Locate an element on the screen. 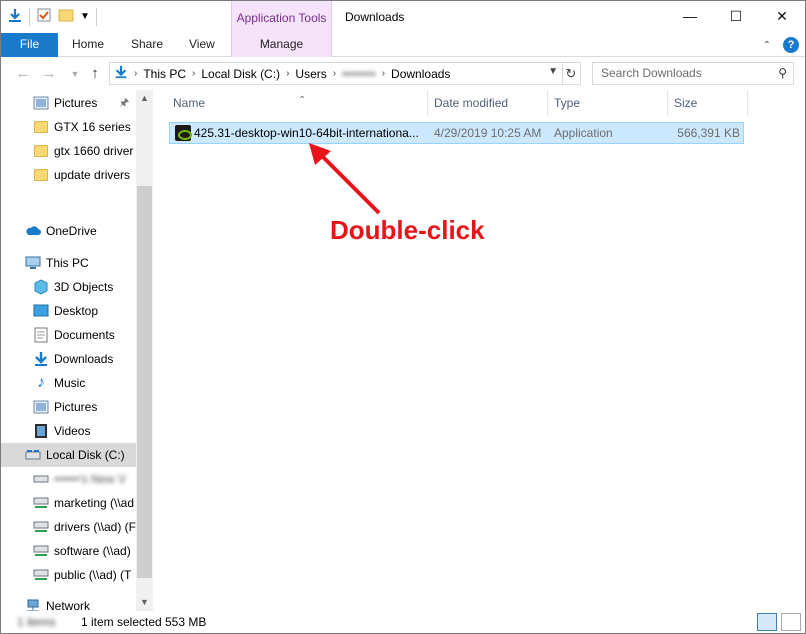 This screenshot has width=806, height=634. title-bar: ▼ Application Tools Downloads — ☐ ✕ is located at coordinates (403, 17).